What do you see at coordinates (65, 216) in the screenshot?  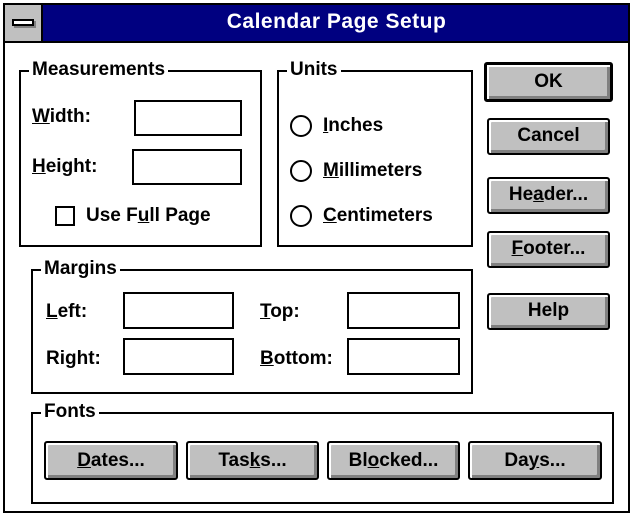 I see `use-full-page-checkbox` at bounding box center [65, 216].